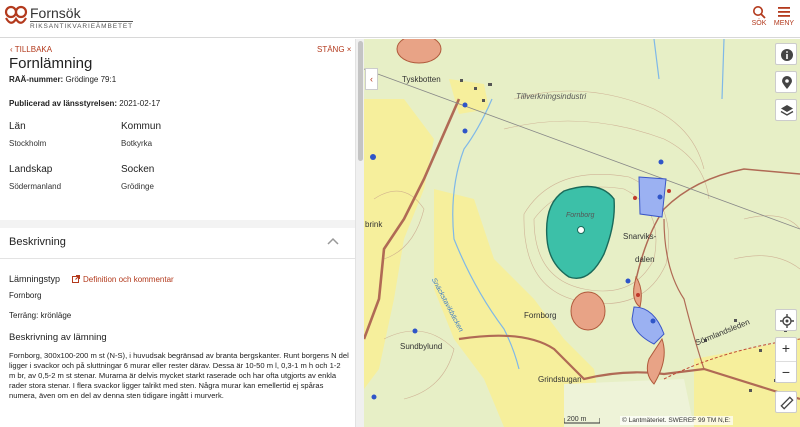 The image size is (800, 427). What do you see at coordinates (33, 49) in the screenshot?
I see `back-label: TILLBAKA` at bounding box center [33, 49].